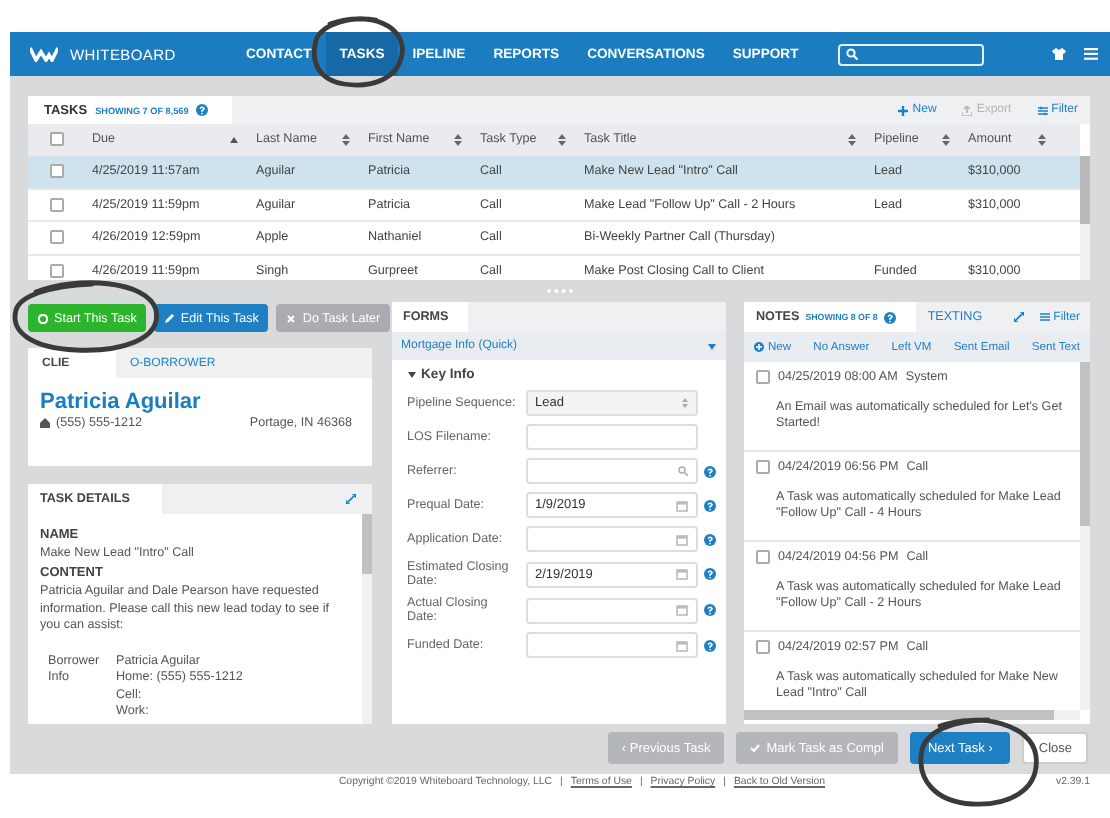 This screenshot has width=1110, height=818. I want to click on user-icon, so click(1059, 54).